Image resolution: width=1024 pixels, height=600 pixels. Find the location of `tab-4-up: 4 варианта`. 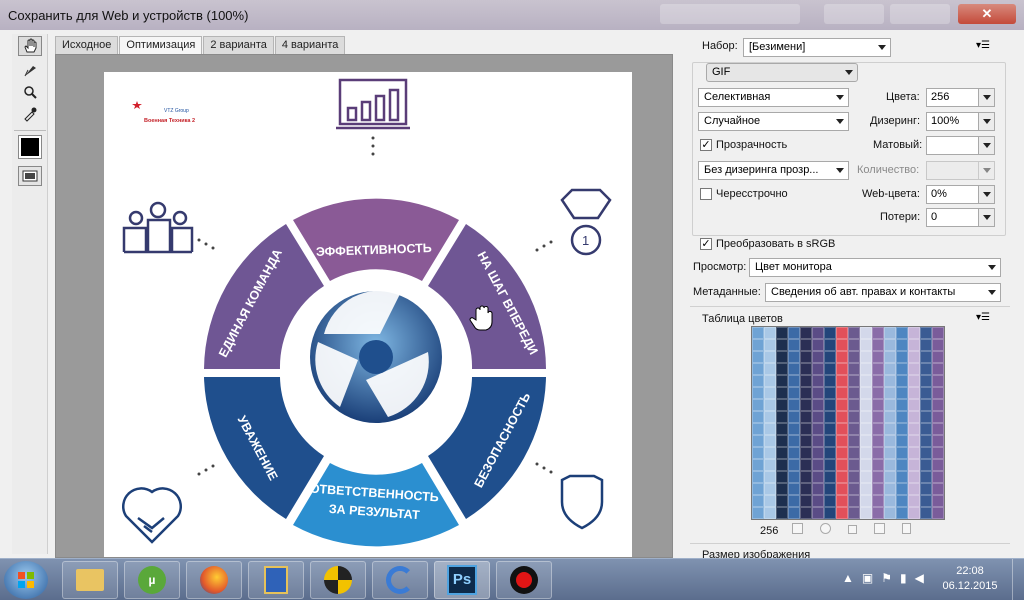

tab-4-up: 4 варианта is located at coordinates (310, 45).